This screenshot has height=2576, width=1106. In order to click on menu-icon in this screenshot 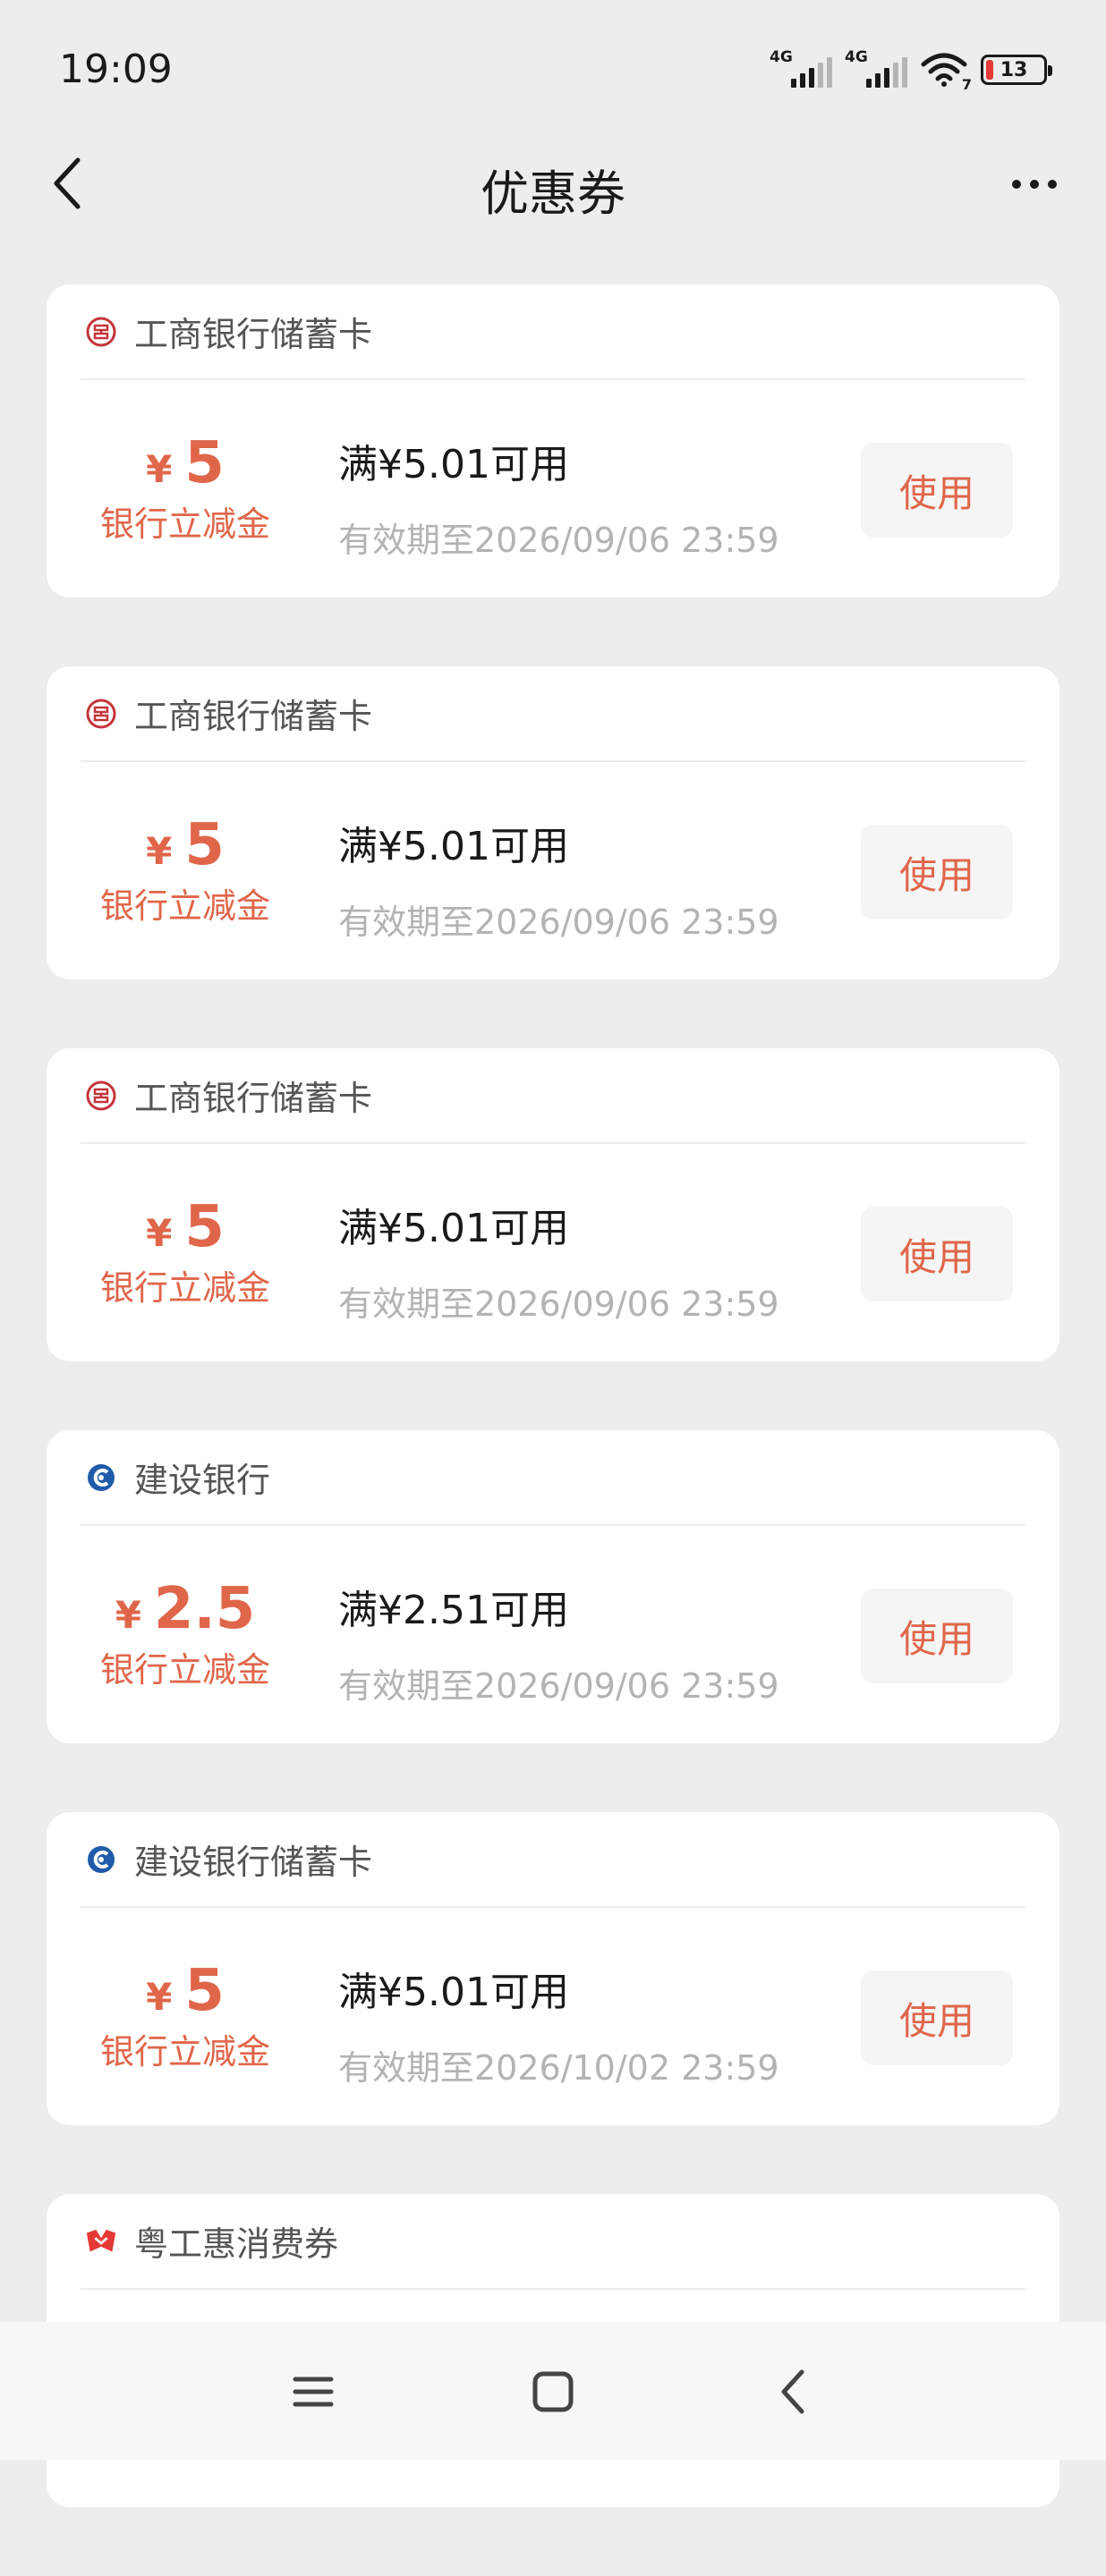, I will do `click(313, 2392)`.